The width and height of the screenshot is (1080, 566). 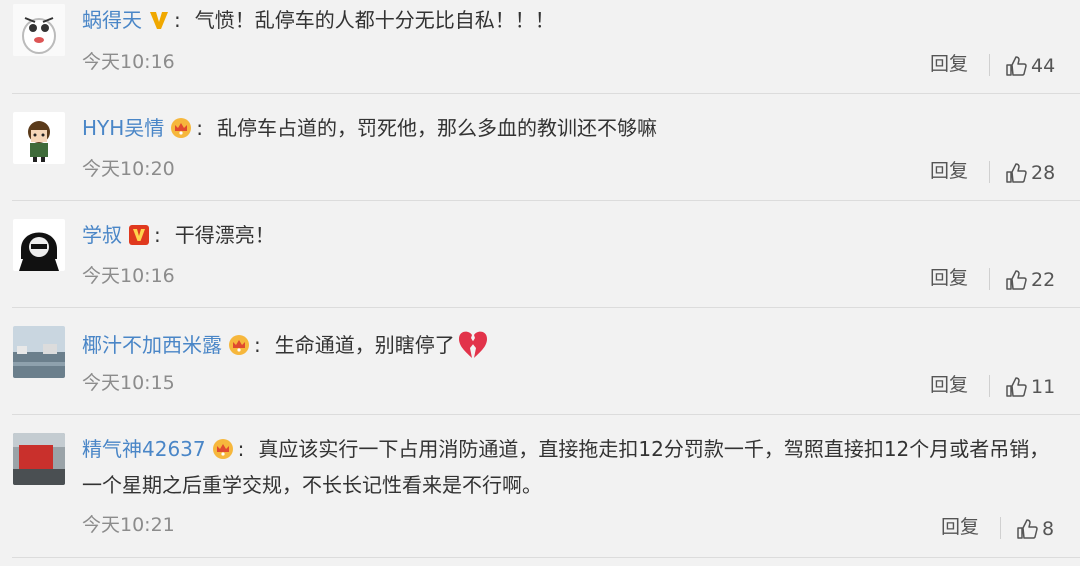 What do you see at coordinates (1043, 387) in the screenshot?
I see `like-count: 11` at bounding box center [1043, 387].